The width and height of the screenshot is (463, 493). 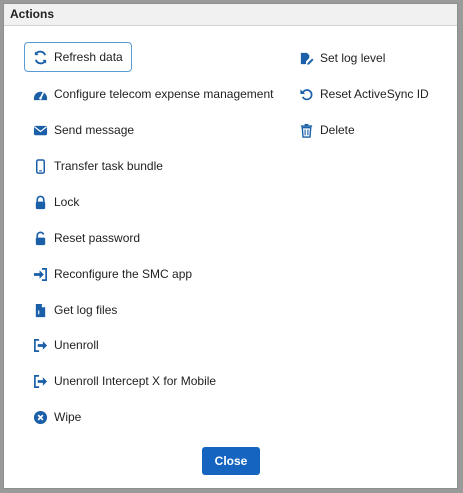 I want to click on action-refresh-data: Refresh data, so click(x=78, y=57).